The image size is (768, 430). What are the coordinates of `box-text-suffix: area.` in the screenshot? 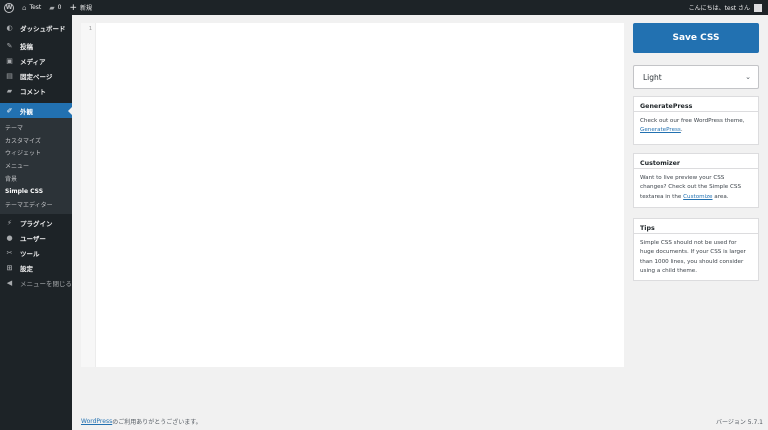 It's located at (720, 196).